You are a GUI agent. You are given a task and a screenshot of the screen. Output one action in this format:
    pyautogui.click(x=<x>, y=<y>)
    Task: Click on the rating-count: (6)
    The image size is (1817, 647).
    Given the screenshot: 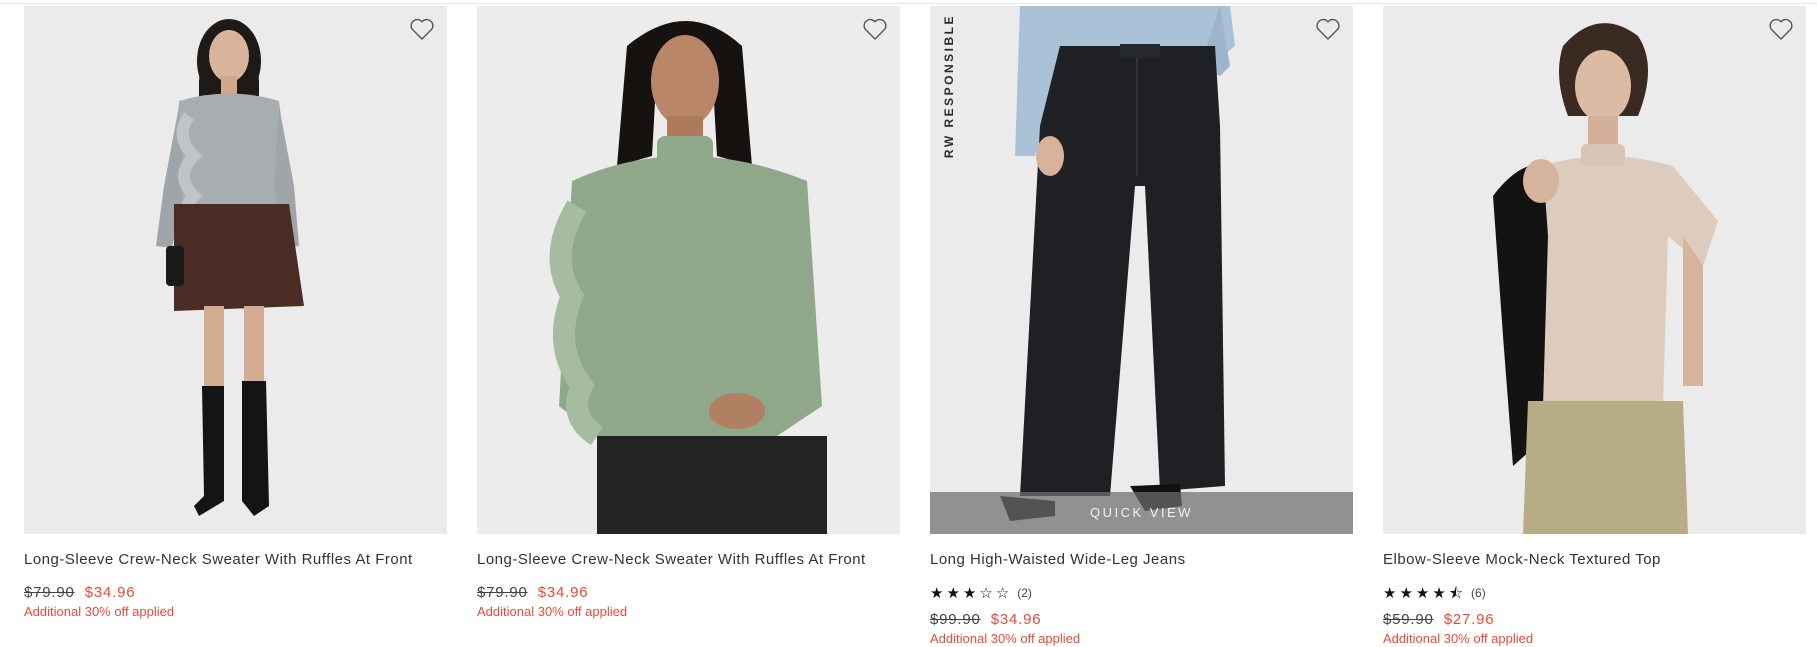 What is the action you would take?
    pyautogui.click(x=1478, y=593)
    